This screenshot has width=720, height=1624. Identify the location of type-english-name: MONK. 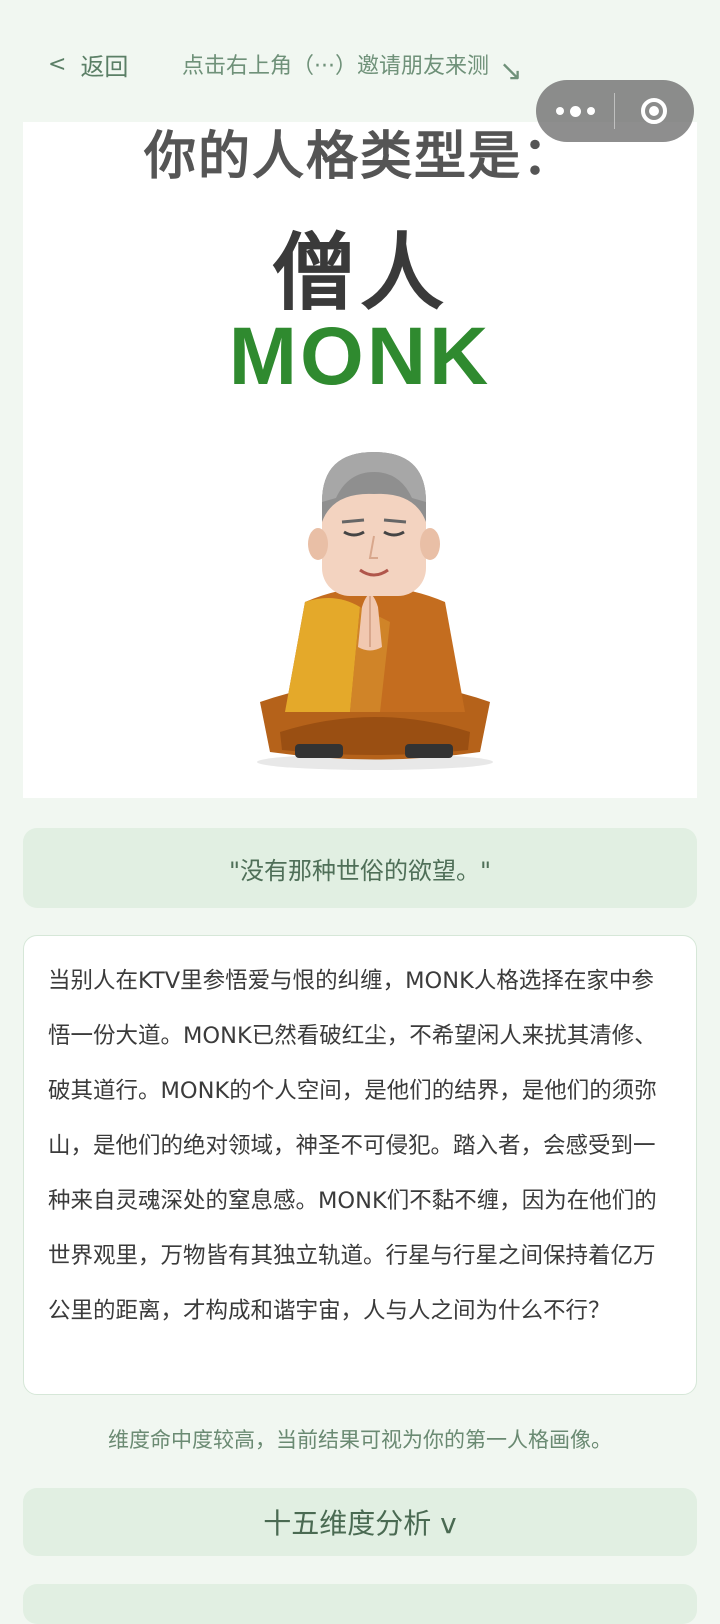
(360, 356).